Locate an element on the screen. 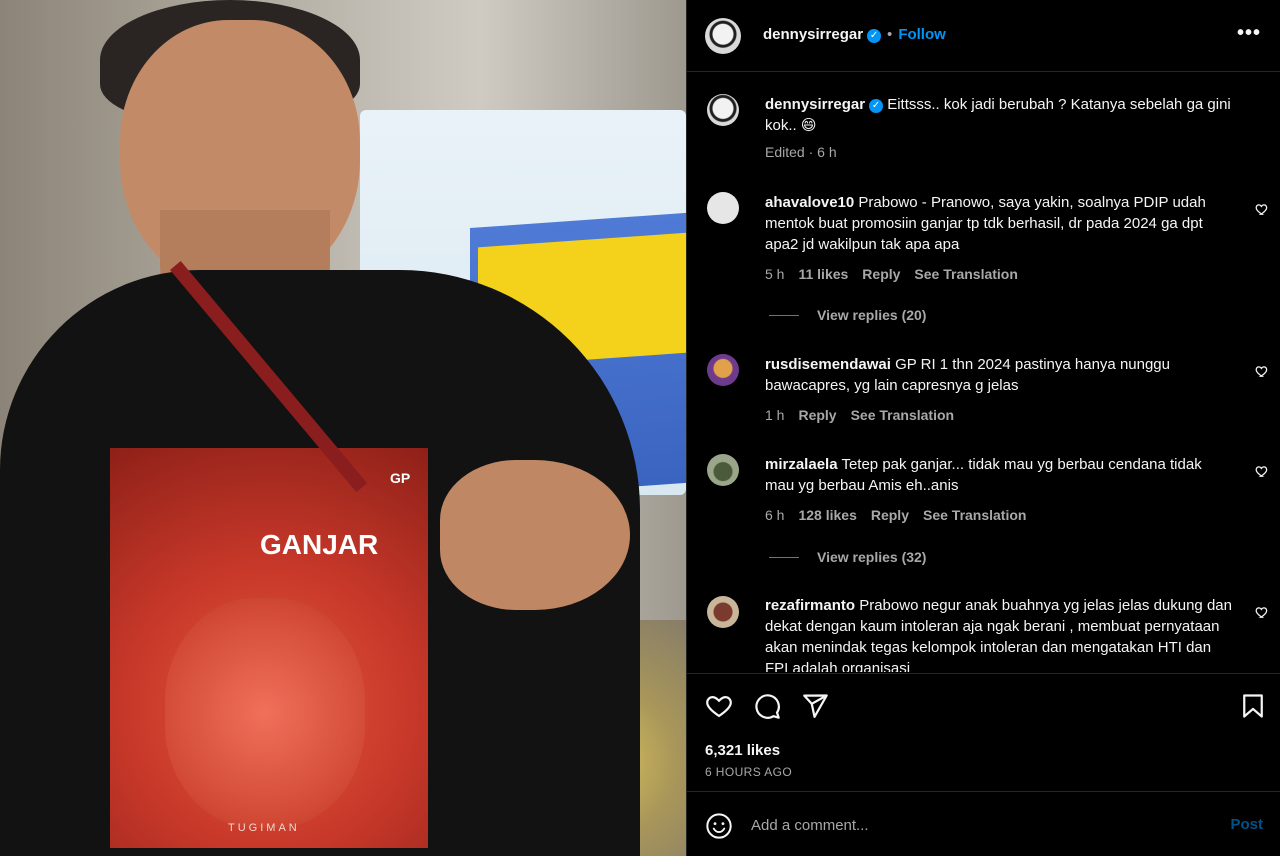  view-replies-label: View replies (32) is located at coordinates (872, 557).